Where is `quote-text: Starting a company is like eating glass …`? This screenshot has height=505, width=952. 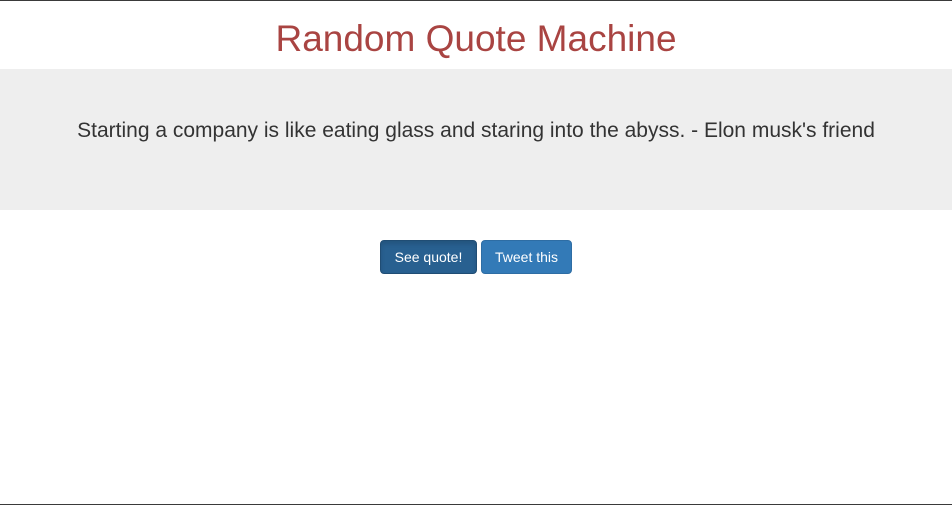
quote-text: Starting a company is like eating glass … is located at coordinates (476, 130).